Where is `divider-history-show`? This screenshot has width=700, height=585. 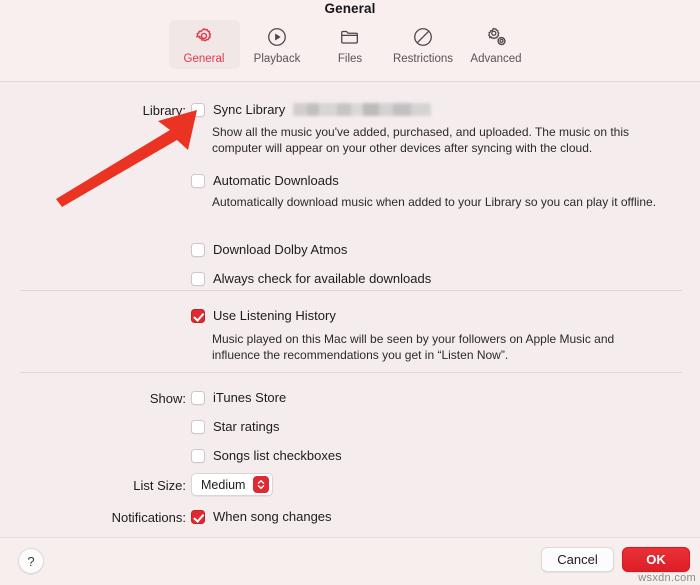
divider-history-show is located at coordinates (351, 372).